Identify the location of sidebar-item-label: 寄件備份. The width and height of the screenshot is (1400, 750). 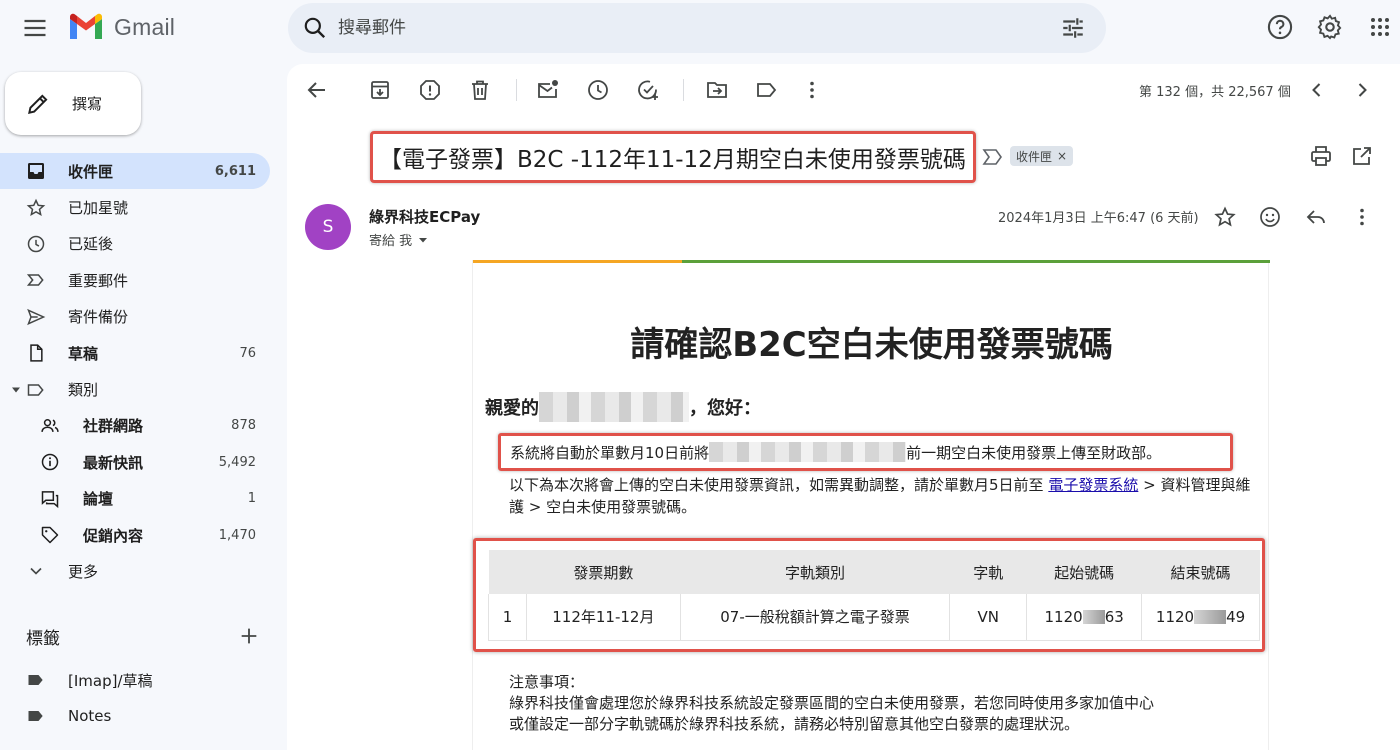
(98, 317).